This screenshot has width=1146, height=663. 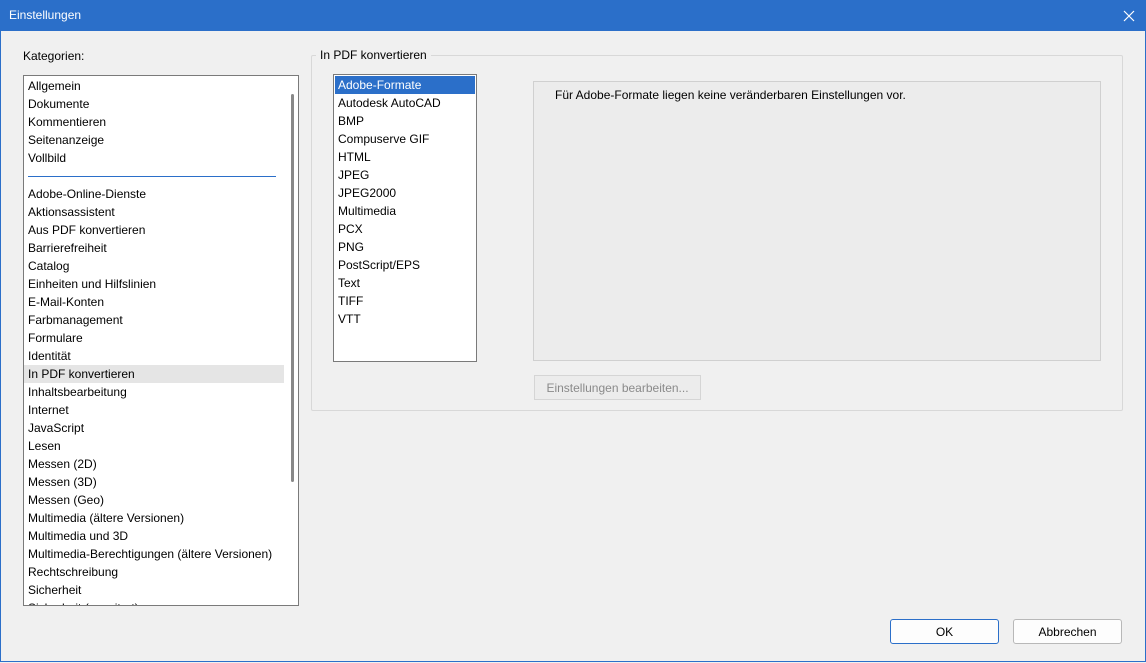 I want to click on category-item: Vollbild, so click(x=47, y=158).